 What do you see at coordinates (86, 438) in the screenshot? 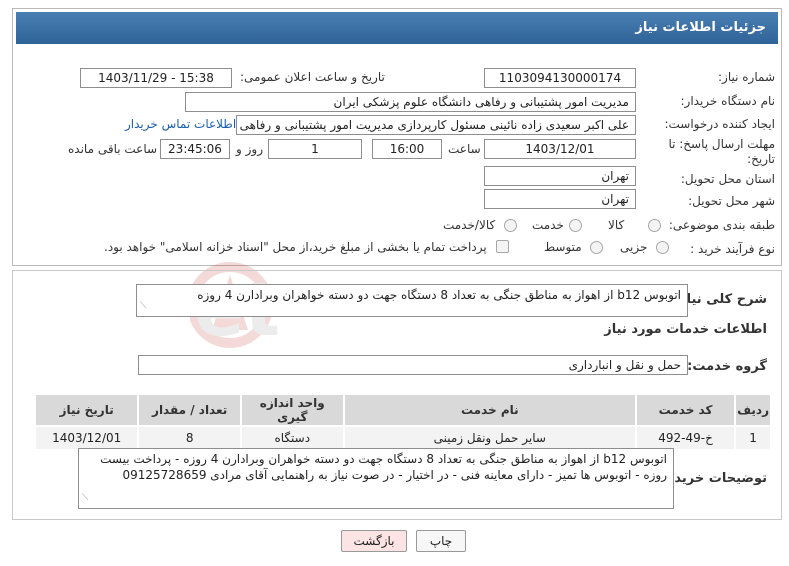
I see `cell-need-date: 1403/12/01` at bounding box center [86, 438].